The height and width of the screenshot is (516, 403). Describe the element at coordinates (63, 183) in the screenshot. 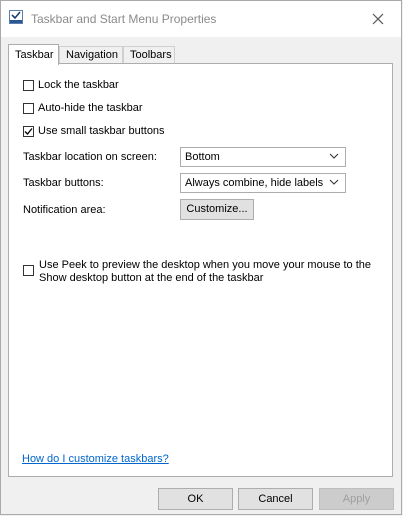

I see `buttons-label: Taskbar buttons:` at that location.